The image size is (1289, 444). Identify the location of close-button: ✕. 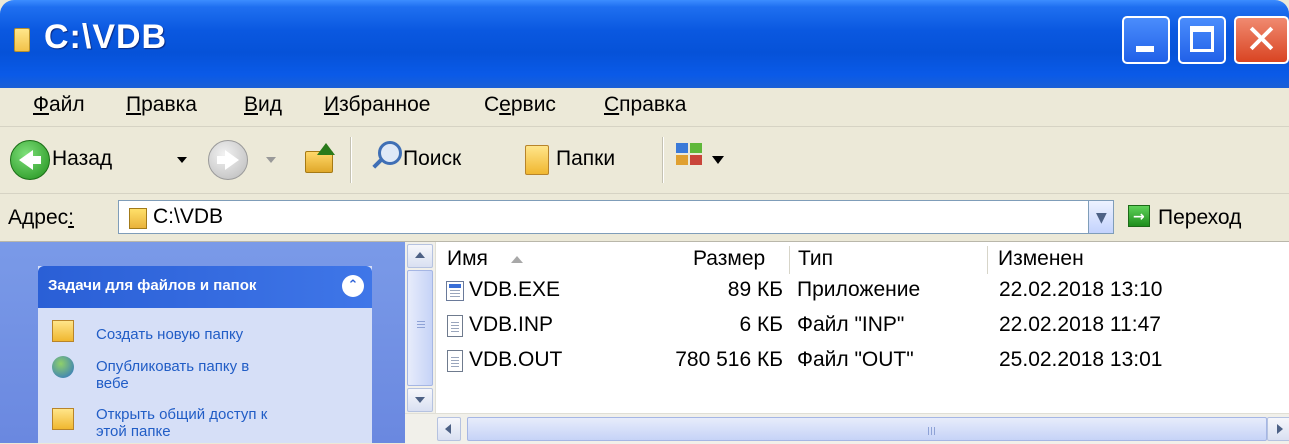
(1261, 40).